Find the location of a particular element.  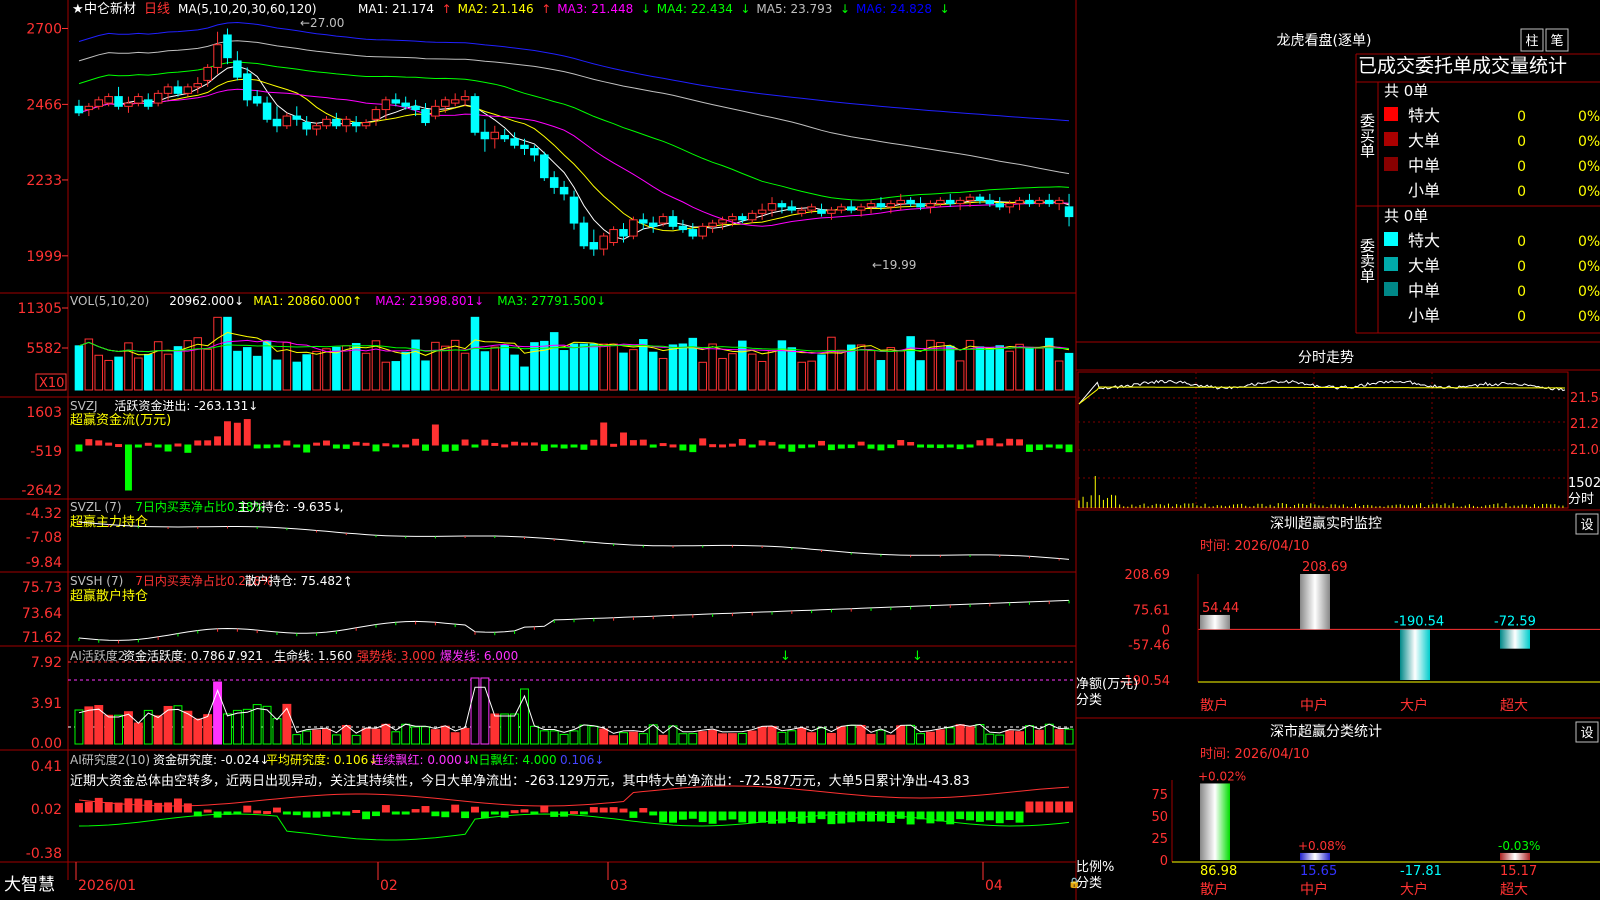

buy-row-label: 小单 is located at coordinates (1424, 190).